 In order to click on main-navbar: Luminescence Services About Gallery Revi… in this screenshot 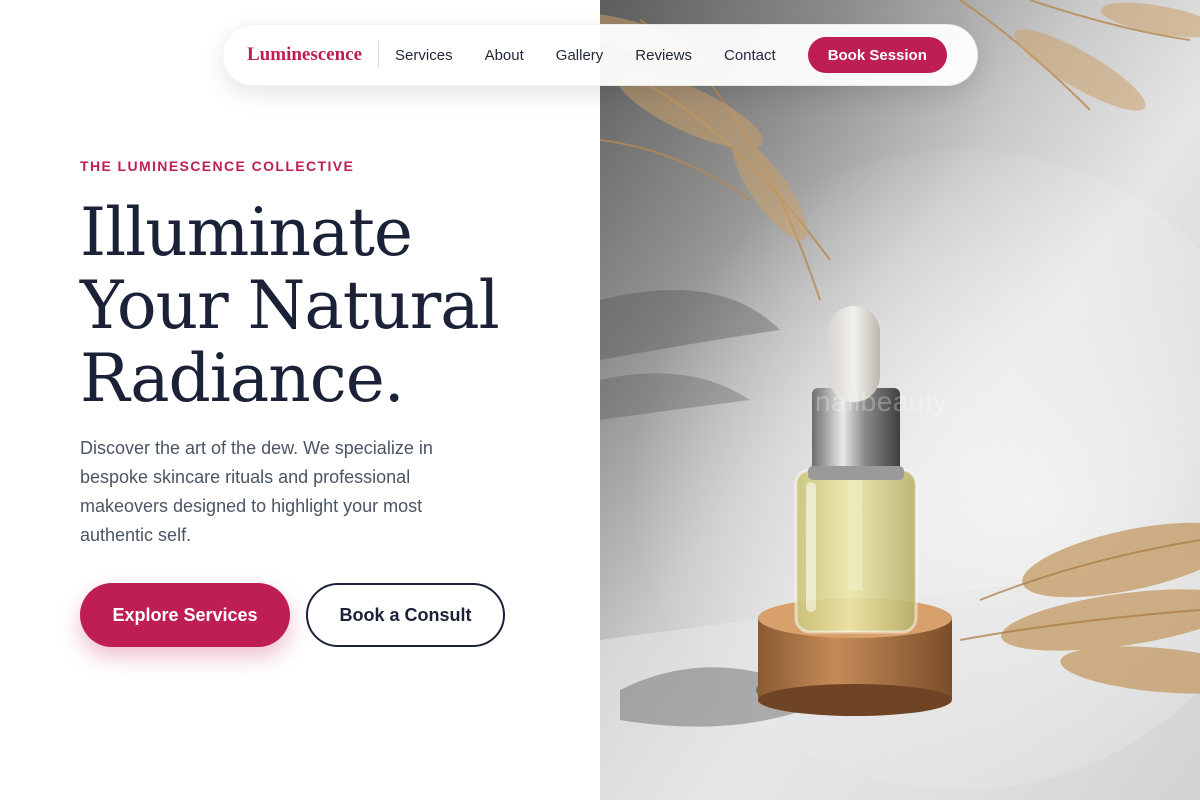, I will do `click(600, 55)`.